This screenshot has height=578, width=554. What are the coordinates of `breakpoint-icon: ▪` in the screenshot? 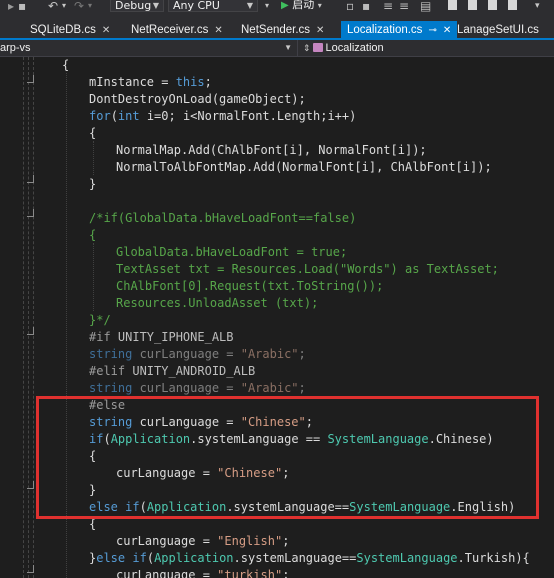 It's located at (366, 7).